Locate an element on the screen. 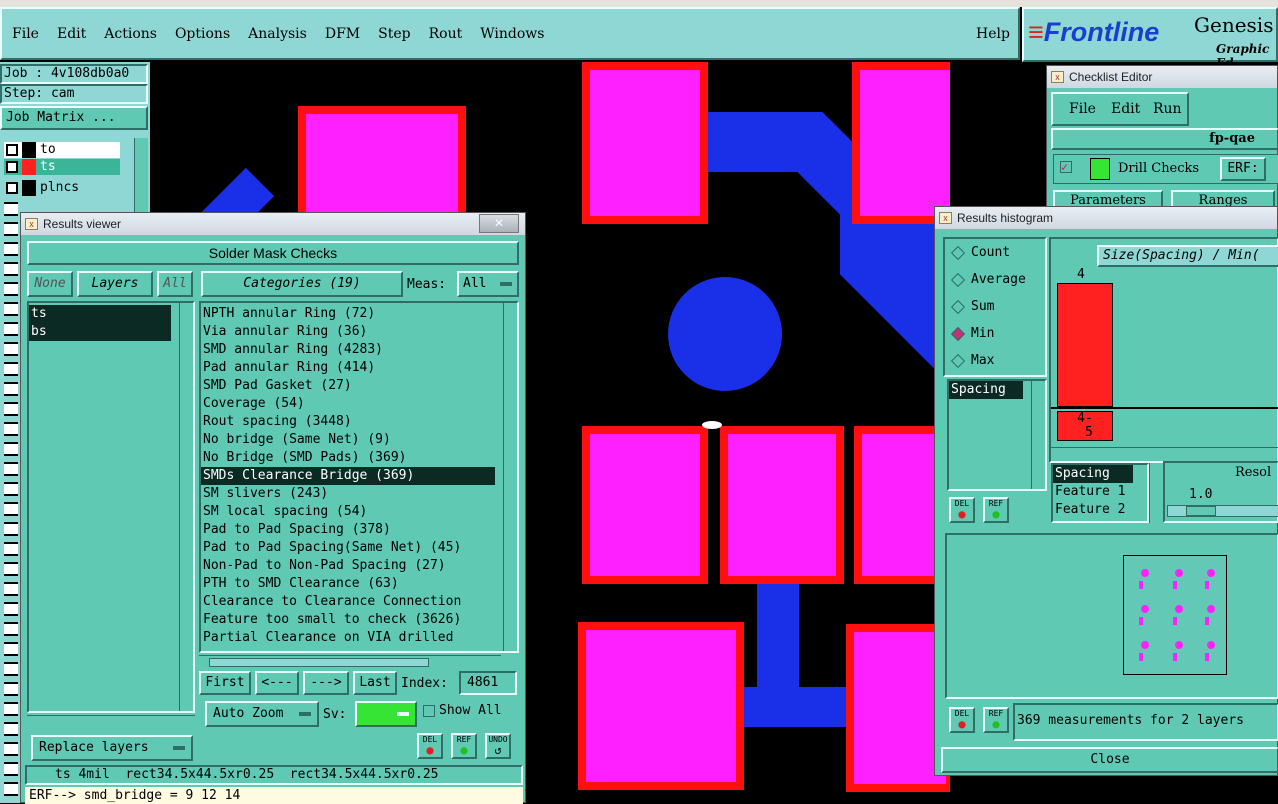 This screenshot has width=1278, height=804. histogram-bar is located at coordinates (1085, 345).